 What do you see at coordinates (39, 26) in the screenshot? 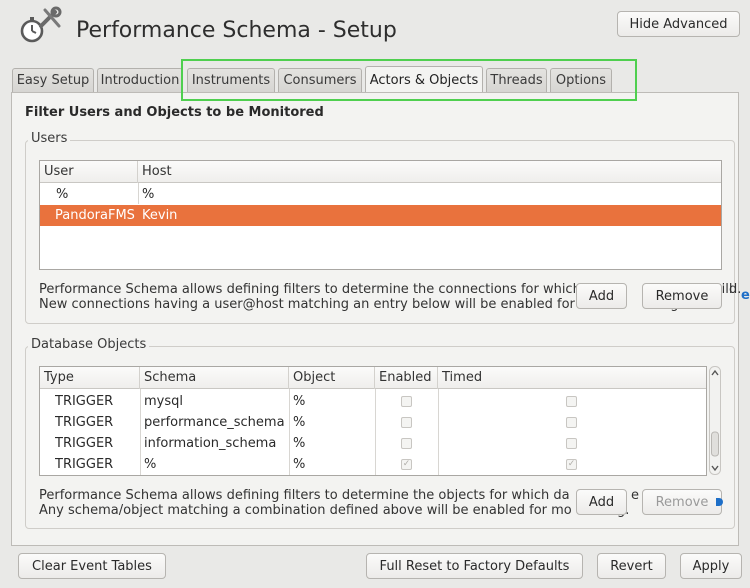
I see `app-icon` at bounding box center [39, 26].